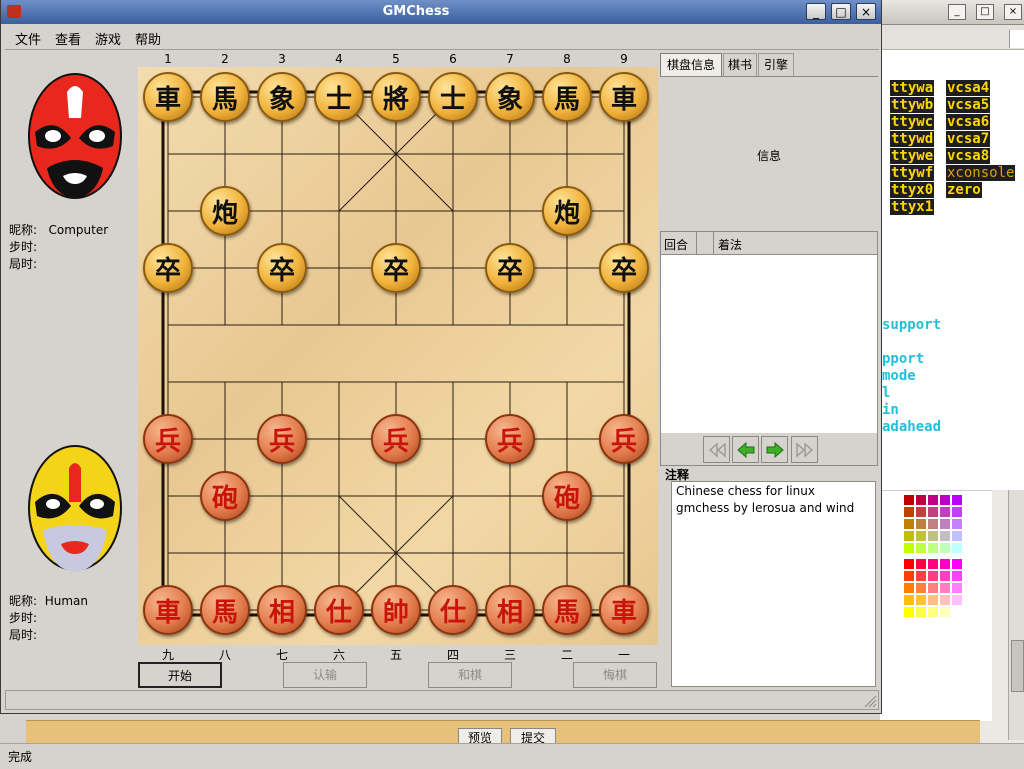 The image size is (1024, 769). What do you see at coordinates (325, 675) in the screenshot?
I see `resign-button: 认输` at bounding box center [325, 675].